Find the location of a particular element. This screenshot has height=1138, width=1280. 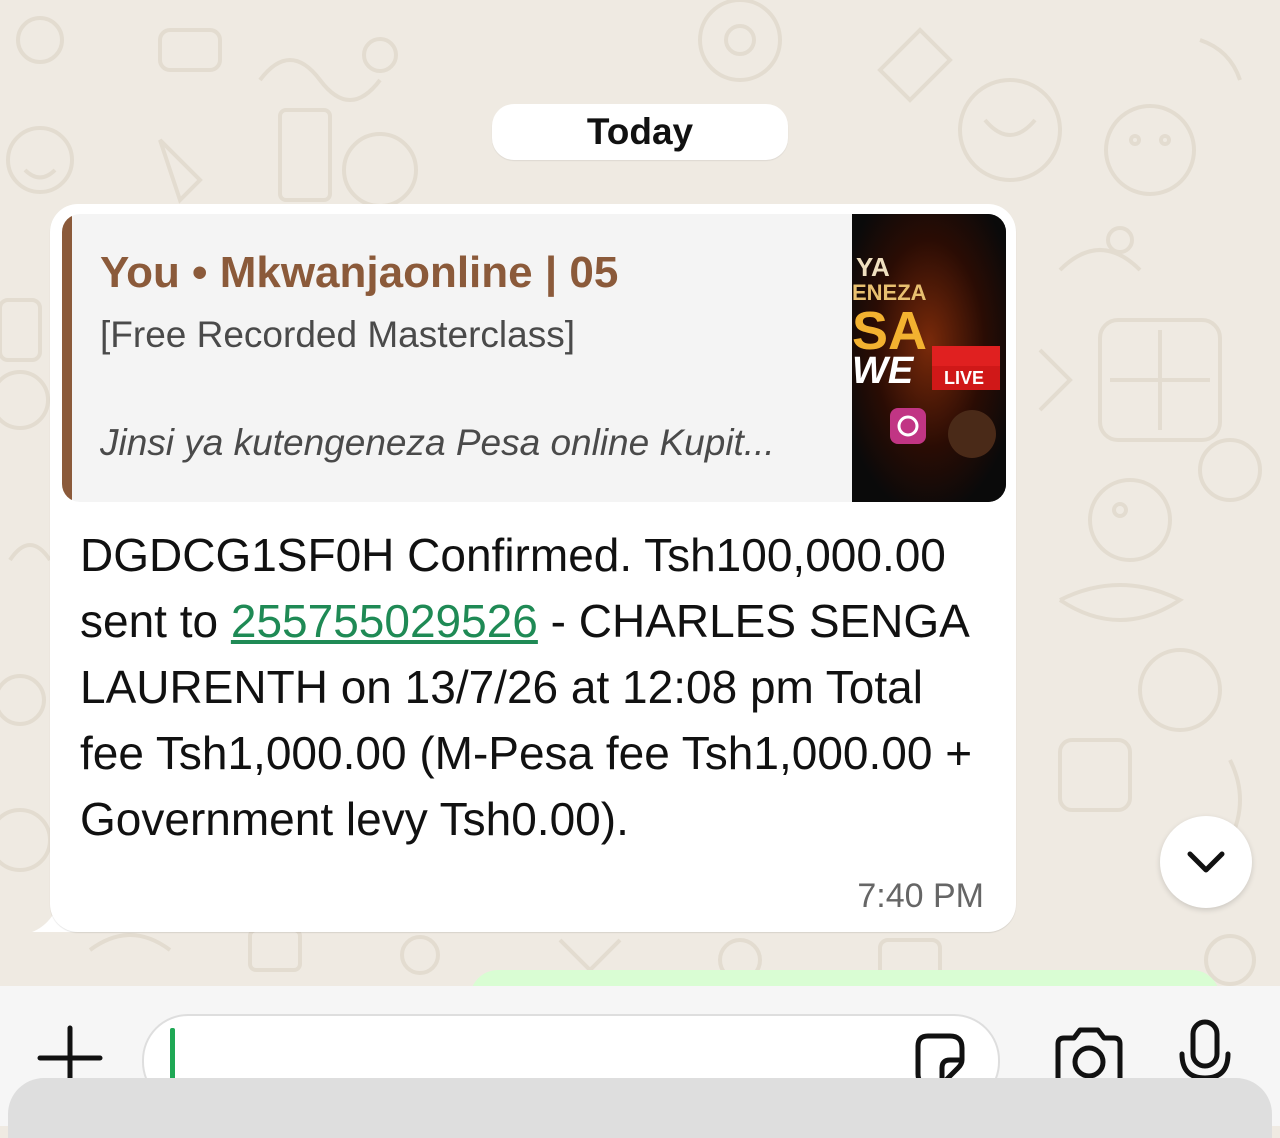

thumb-text-1: YA is located at coordinates (873, 267).